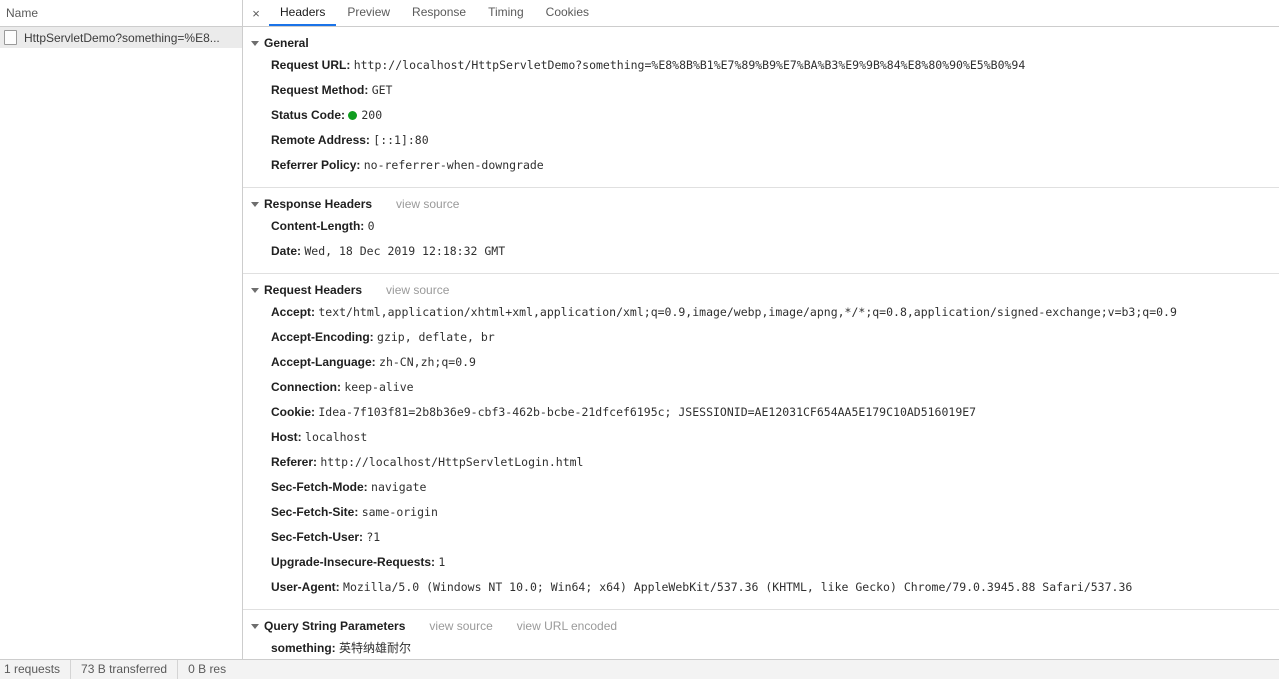 The width and height of the screenshot is (1279, 679). Describe the element at coordinates (453, 165) in the screenshot. I see `kv-value: no-referrer-when-downgrade` at that location.